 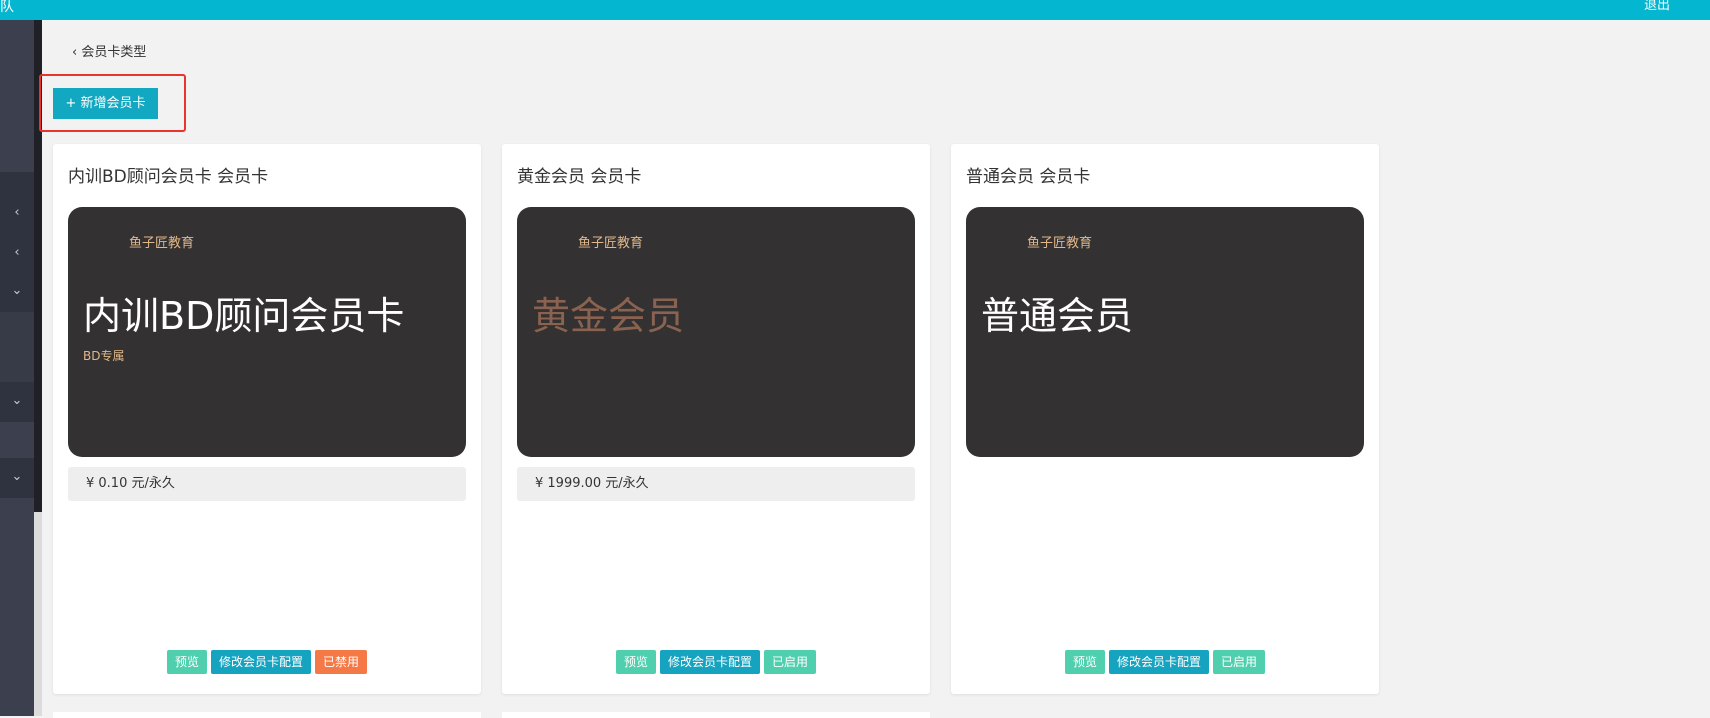 I want to click on logout-link: 退出, so click(x=1657, y=6).